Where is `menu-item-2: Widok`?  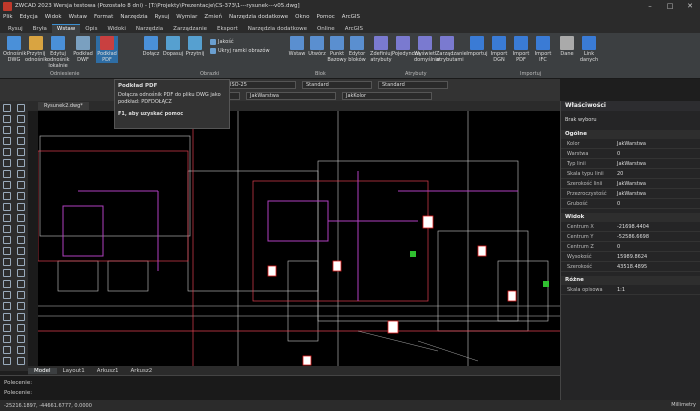 menu-item-2: Widok is located at coordinates (53, 17).